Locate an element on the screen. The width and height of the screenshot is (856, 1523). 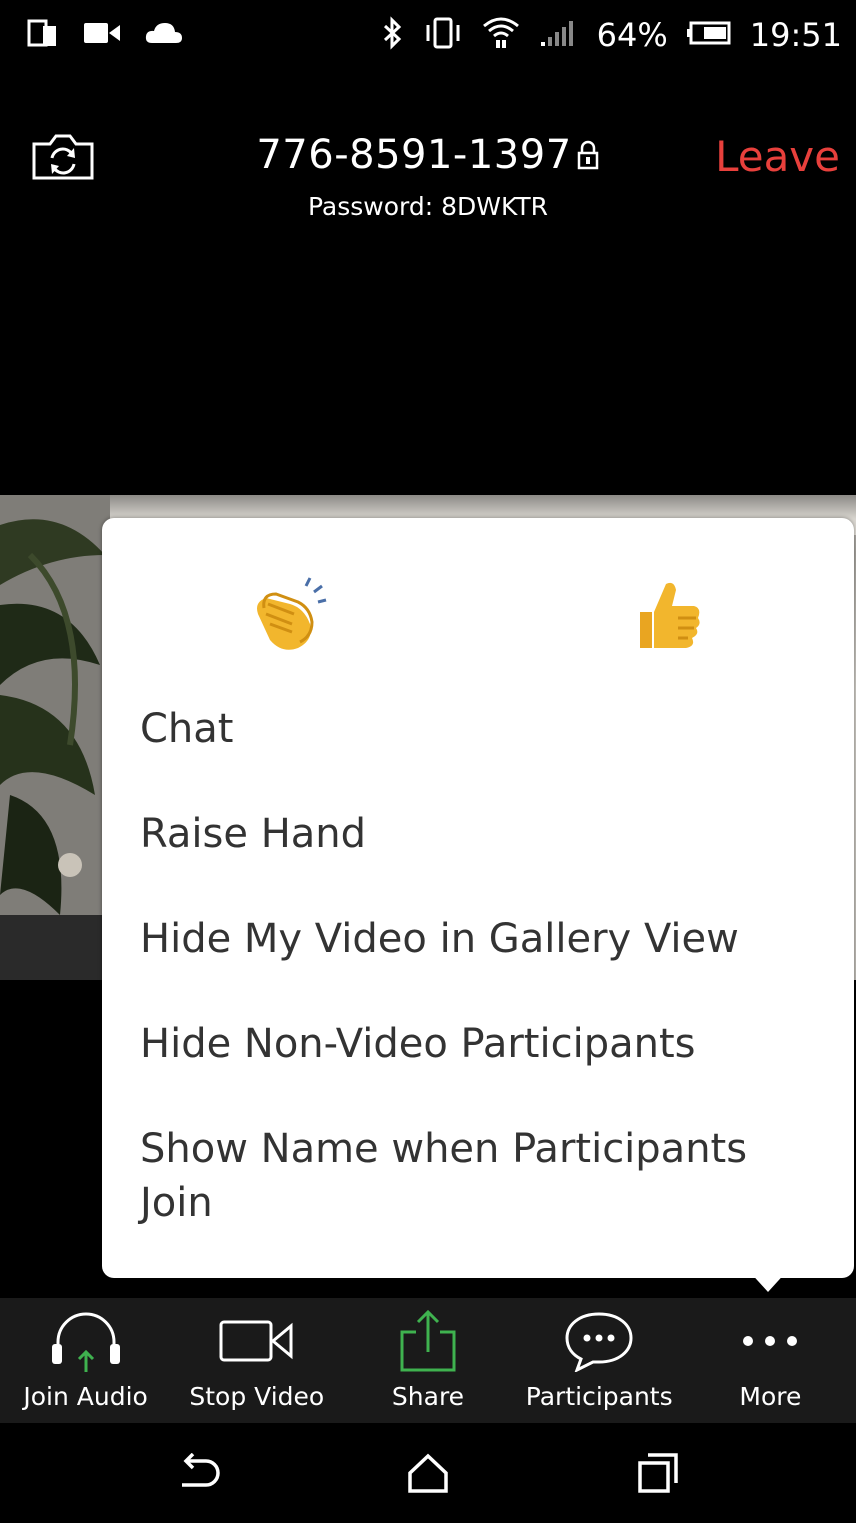
participants-button: Participants is located at coordinates (599, 1360).